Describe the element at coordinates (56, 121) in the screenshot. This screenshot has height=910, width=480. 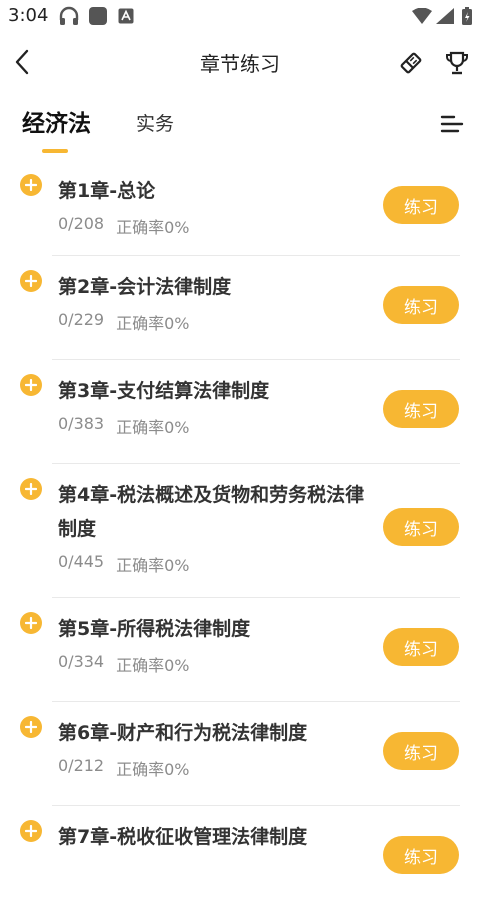
I see `tab-economic-law: 经济法` at that location.